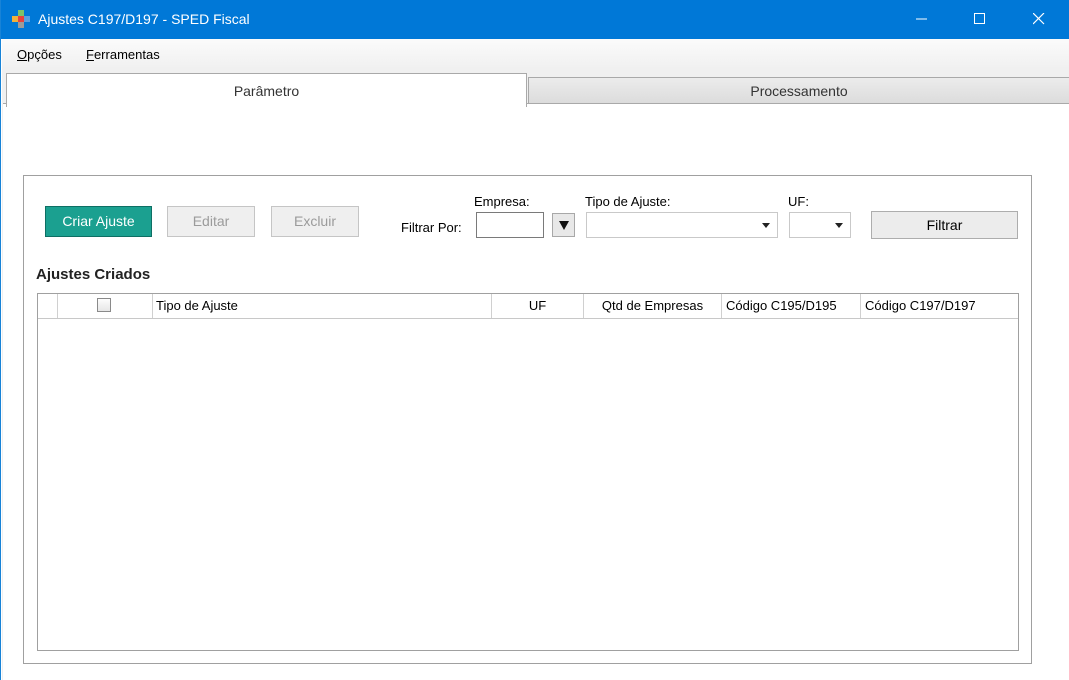 The image size is (1069, 680). What do you see at coordinates (820, 225) in the screenshot?
I see `uf-select` at bounding box center [820, 225].